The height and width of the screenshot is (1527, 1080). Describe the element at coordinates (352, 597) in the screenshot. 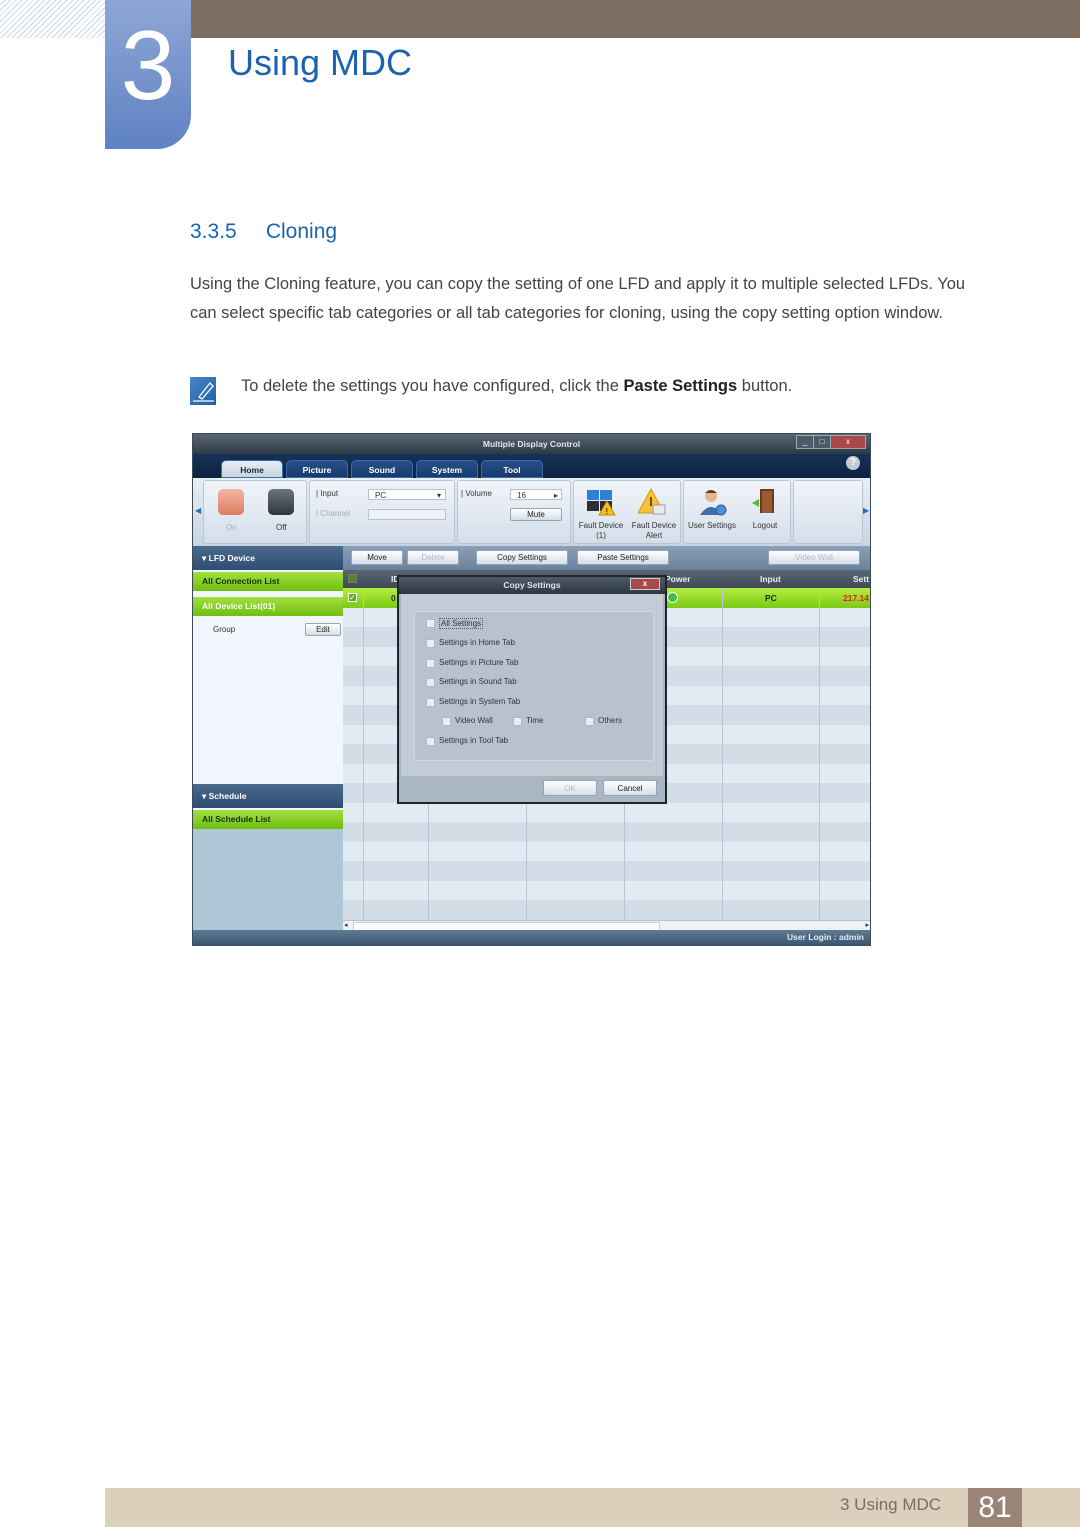

I see `row-checkbox: ✓` at that location.